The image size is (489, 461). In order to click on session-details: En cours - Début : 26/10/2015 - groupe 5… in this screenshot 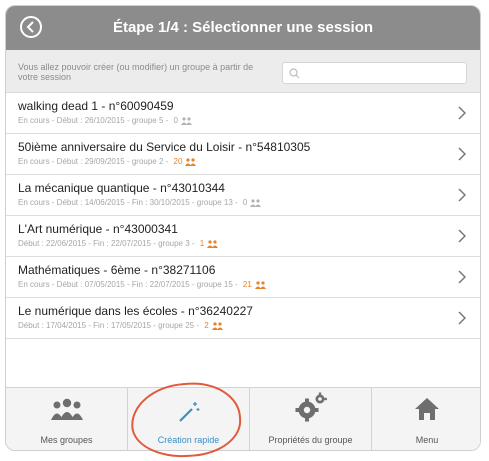, I will do `click(105, 120)`.